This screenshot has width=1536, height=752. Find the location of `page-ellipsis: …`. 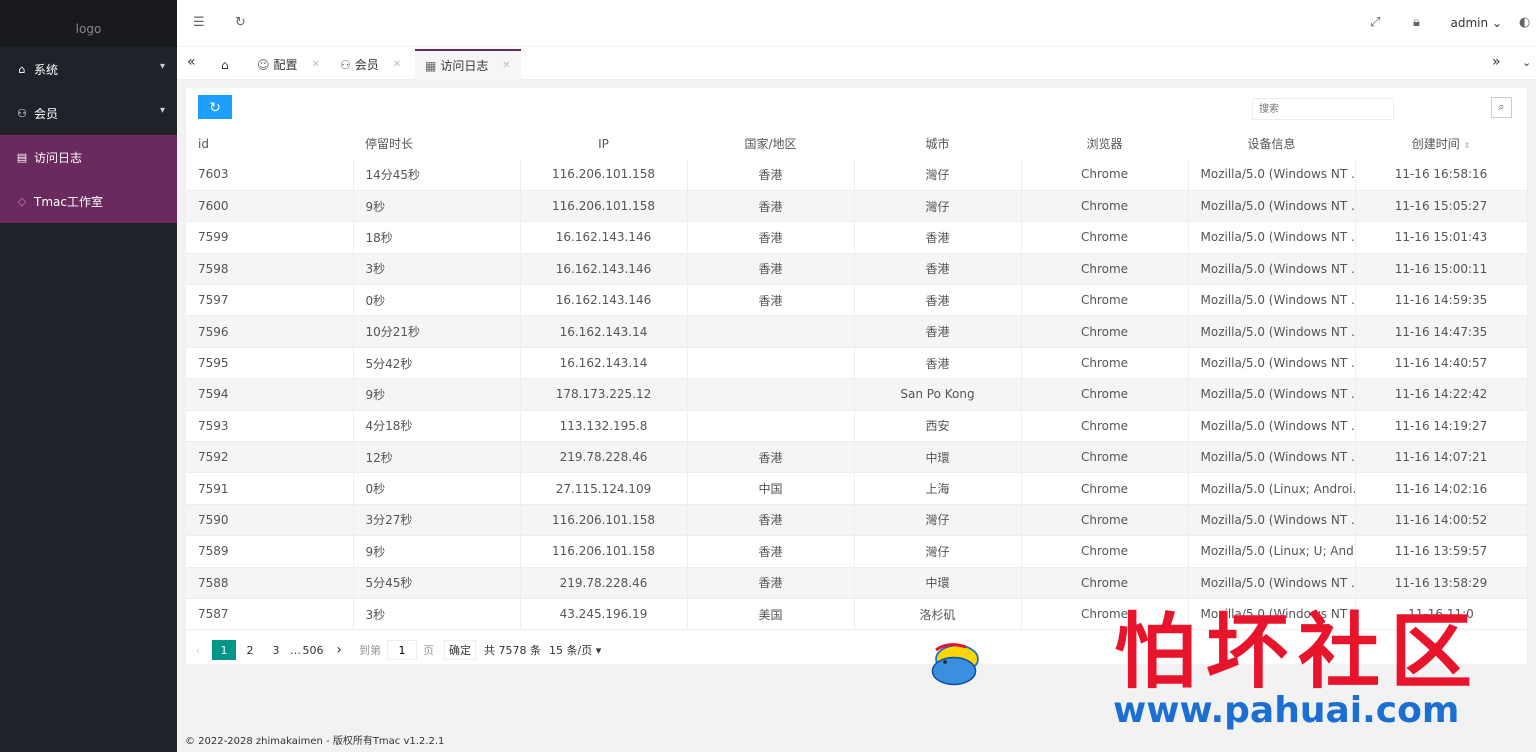

page-ellipsis: … is located at coordinates (295, 650).